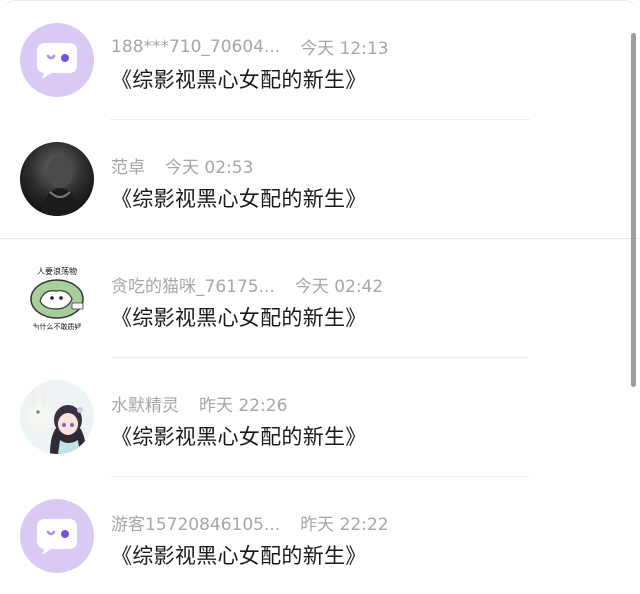  I want to click on comment-meta: 游客15720846105... 昨天 22:22, so click(250, 522).